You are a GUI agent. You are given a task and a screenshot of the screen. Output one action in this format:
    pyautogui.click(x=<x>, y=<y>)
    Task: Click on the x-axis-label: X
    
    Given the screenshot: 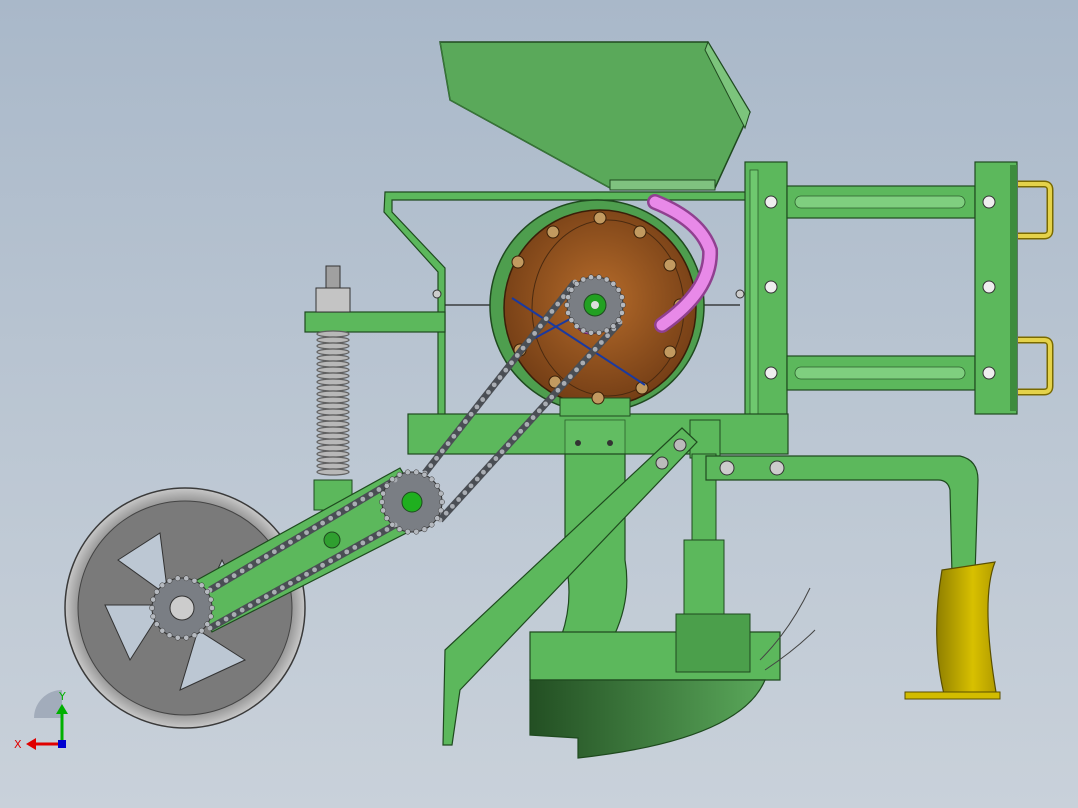 What is the action you would take?
    pyautogui.click(x=18, y=744)
    